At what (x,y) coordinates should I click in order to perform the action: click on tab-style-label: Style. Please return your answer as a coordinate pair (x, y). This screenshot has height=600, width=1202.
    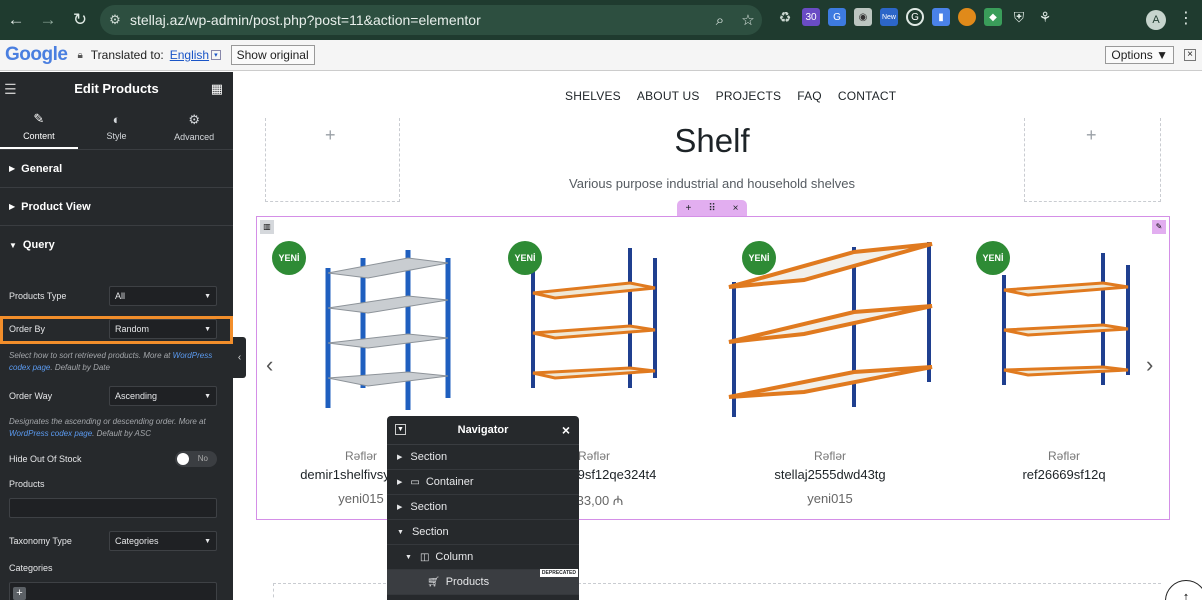
    Looking at the image, I should click on (116, 136).